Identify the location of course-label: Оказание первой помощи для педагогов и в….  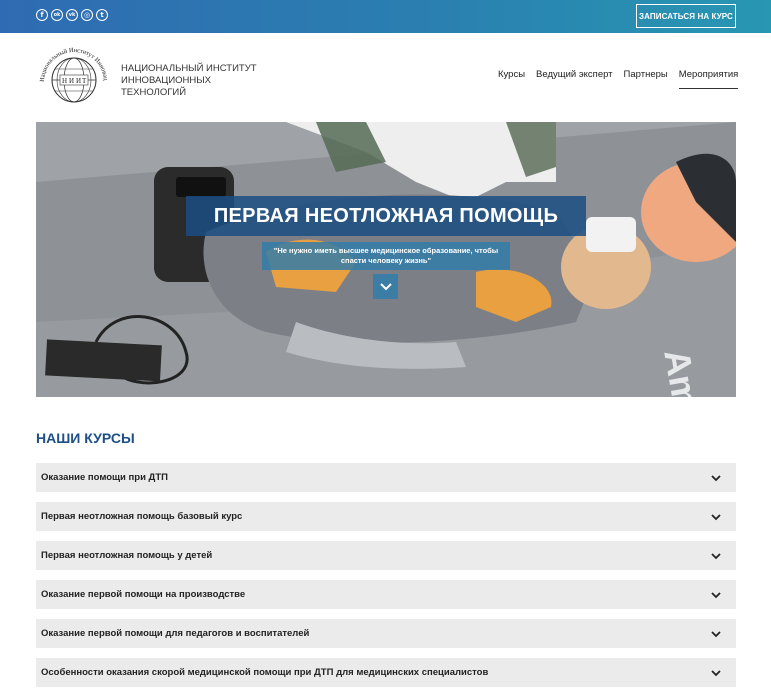
(175, 633).